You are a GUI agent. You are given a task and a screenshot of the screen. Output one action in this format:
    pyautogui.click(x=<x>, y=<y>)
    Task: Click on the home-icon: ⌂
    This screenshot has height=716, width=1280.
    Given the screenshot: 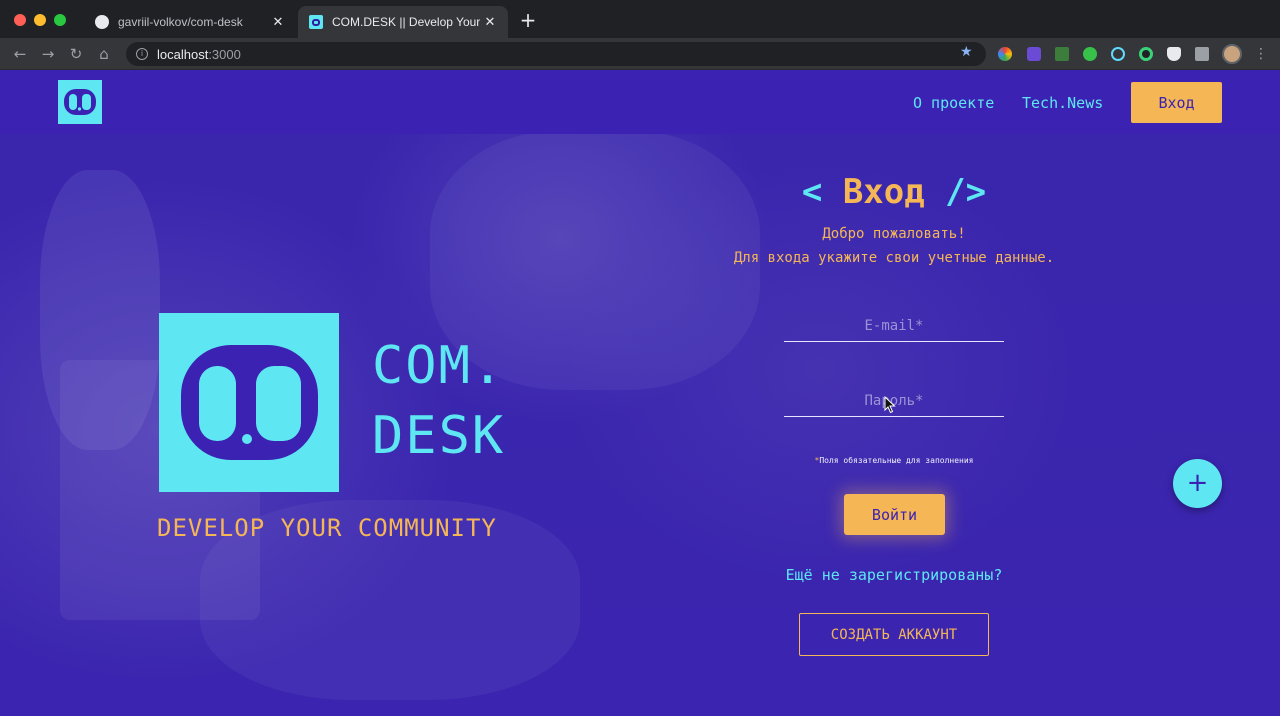 What is the action you would take?
    pyautogui.click(x=104, y=54)
    